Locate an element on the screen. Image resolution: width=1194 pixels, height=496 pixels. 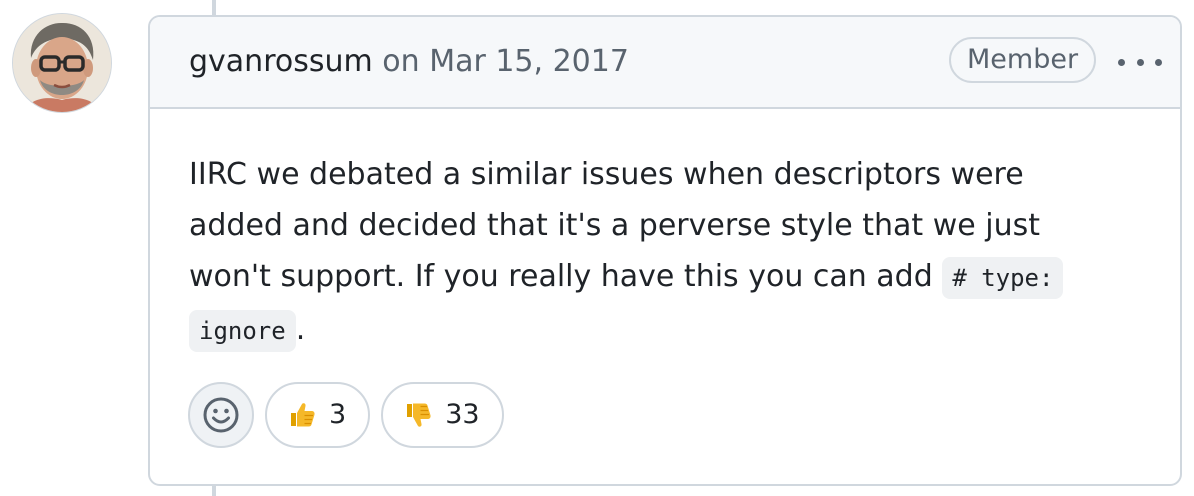
more-options-button is located at coordinates (1140, 62).